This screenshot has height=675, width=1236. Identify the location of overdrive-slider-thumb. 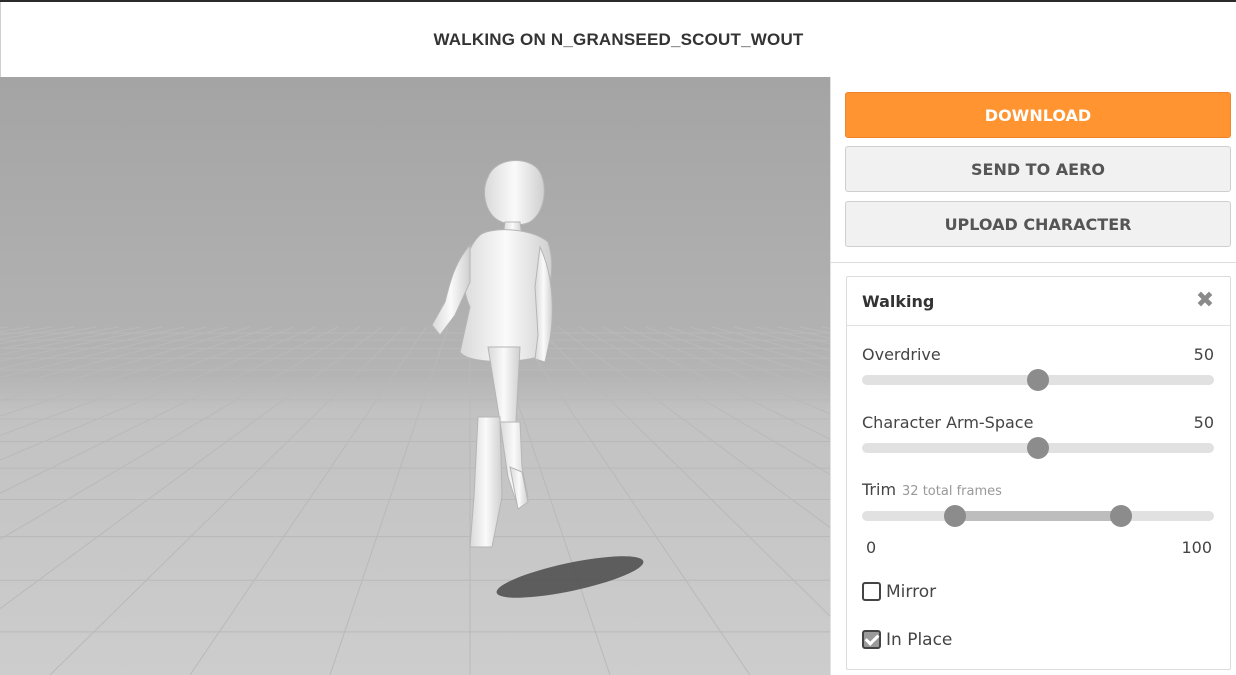
(1038, 380).